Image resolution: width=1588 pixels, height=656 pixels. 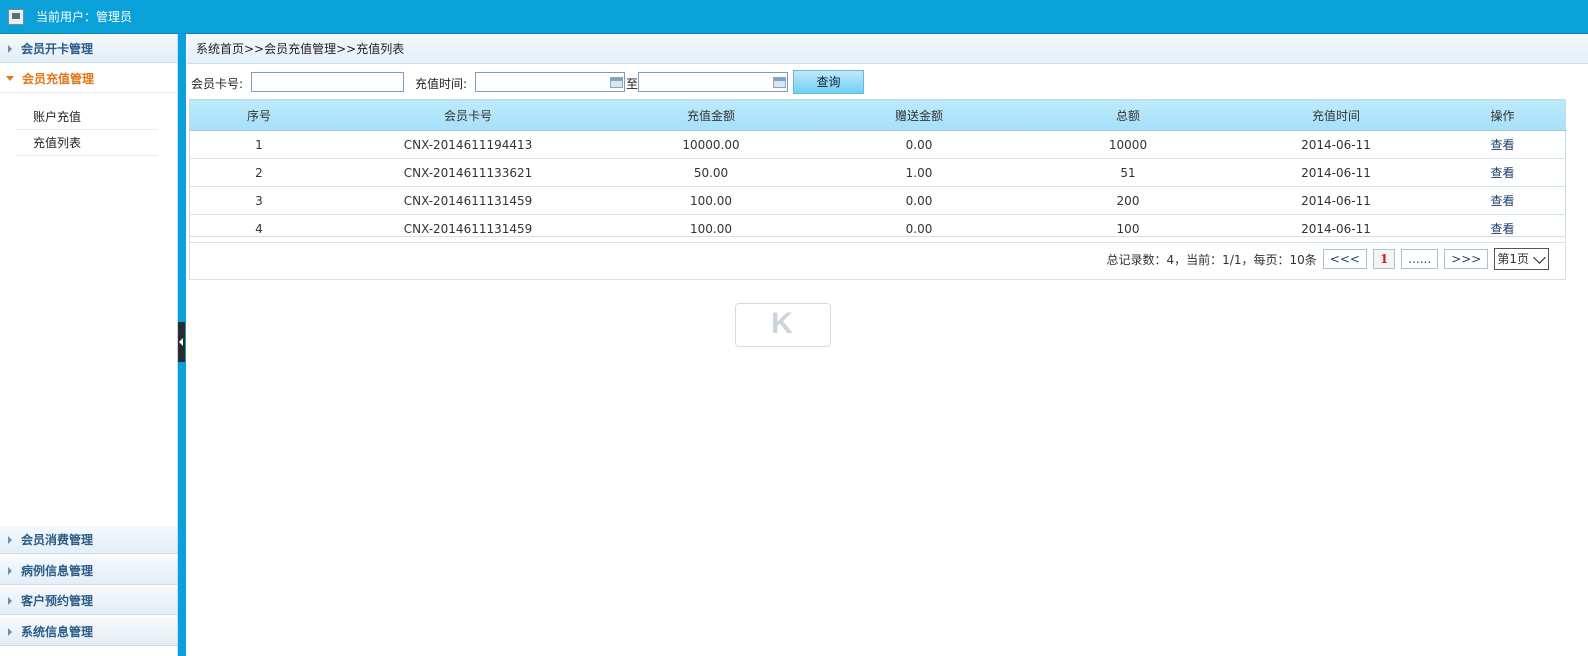 What do you see at coordinates (1539, 257) in the screenshot?
I see `chevron-down-icon` at bounding box center [1539, 257].